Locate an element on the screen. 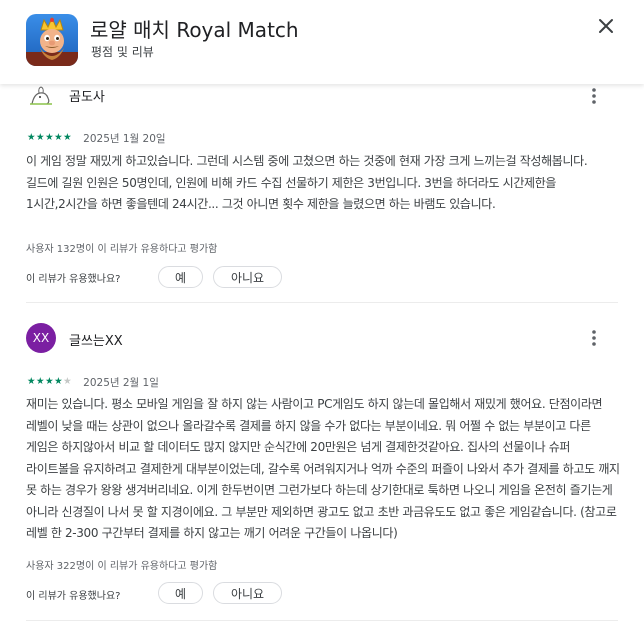 This screenshot has width=644, height=640. helpful-count: 사용자 322명이 이 리뷰가 유용하다고 평가함 is located at coordinates (122, 566).